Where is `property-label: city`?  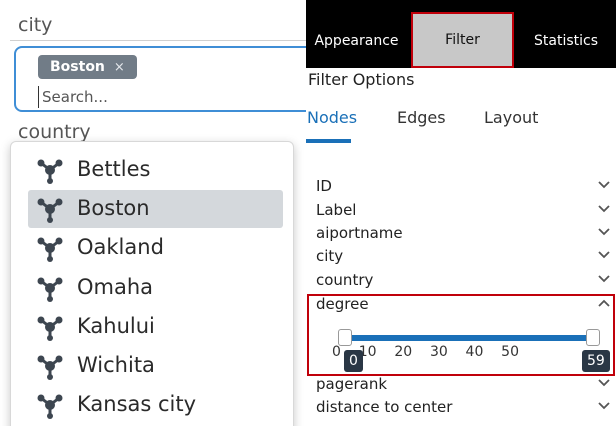 property-label: city is located at coordinates (330, 256).